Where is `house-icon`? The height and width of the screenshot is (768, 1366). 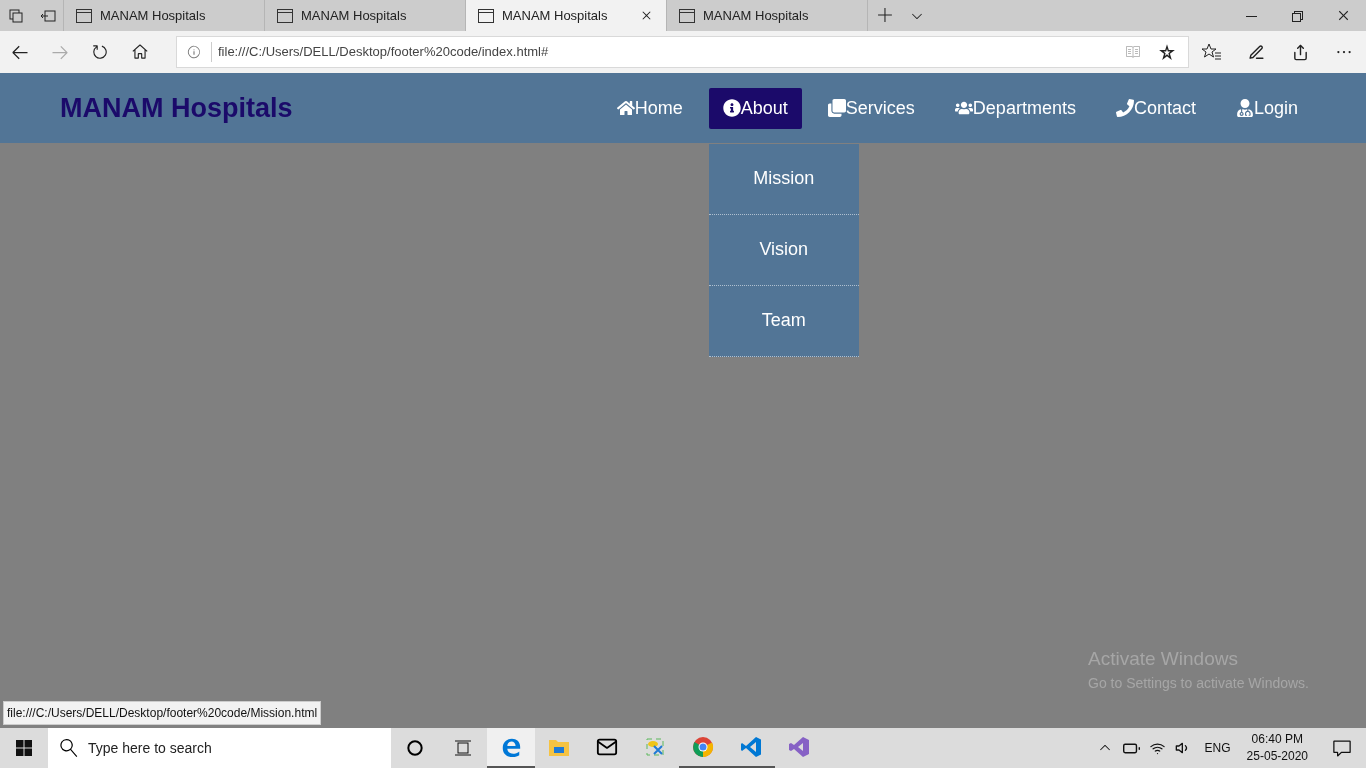 house-icon is located at coordinates (625, 108).